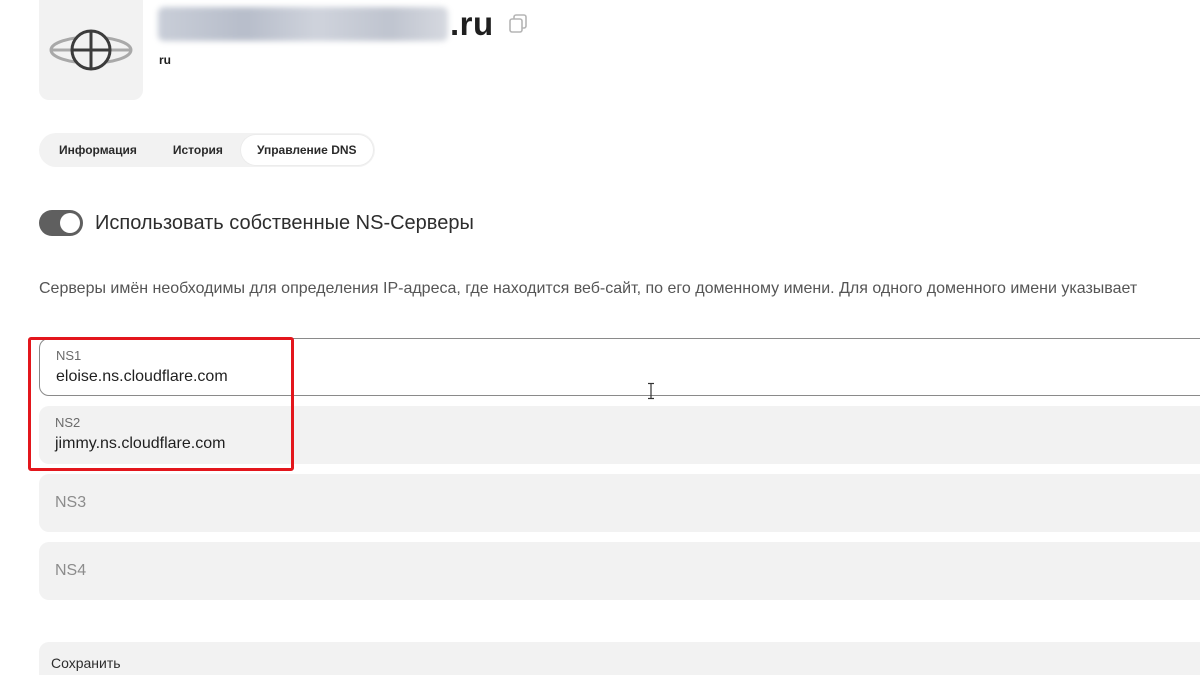 The height and width of the screenshot is (675, 1200). Describe the element at coordinates (198, 150) in the screenshot. I see `tab-history: История` at that location.